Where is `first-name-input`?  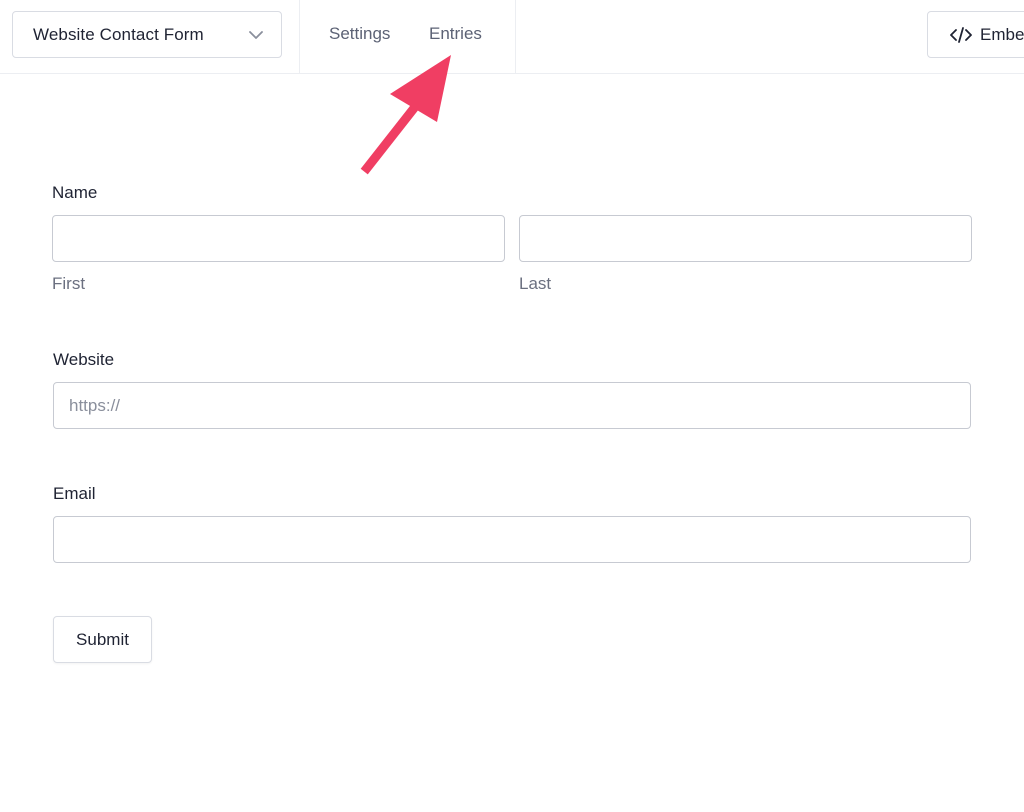 first-name-input is located at coordinates (278, 238).